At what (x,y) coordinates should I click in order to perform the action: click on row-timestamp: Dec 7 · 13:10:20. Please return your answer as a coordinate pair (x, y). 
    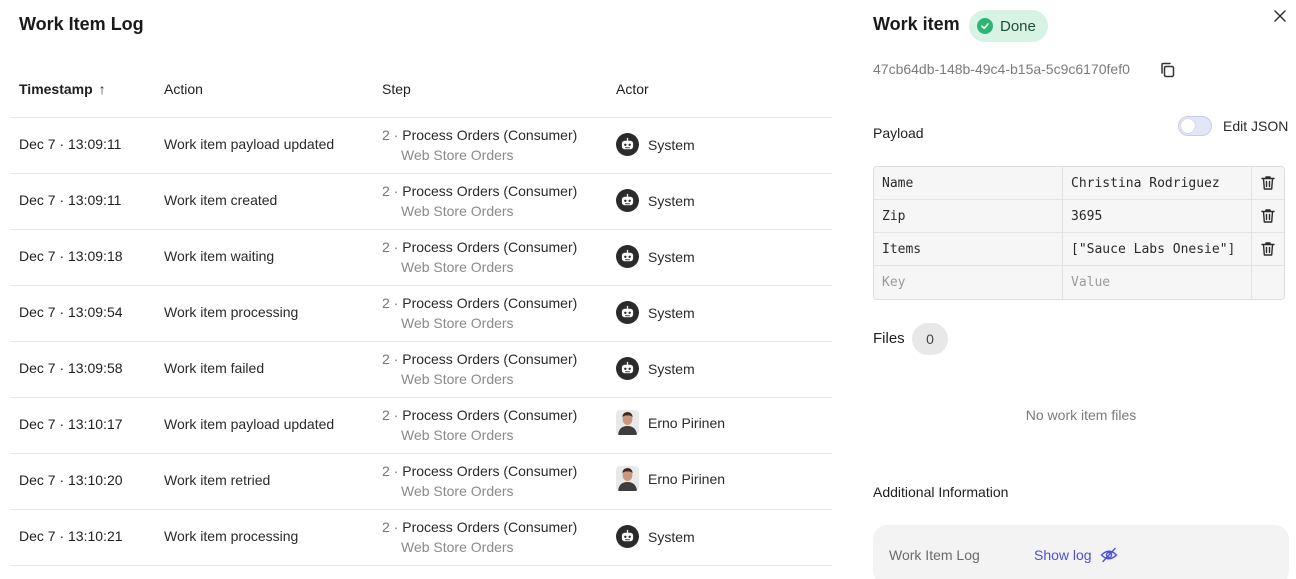
    Looking at the image, I should click on (71, 480).